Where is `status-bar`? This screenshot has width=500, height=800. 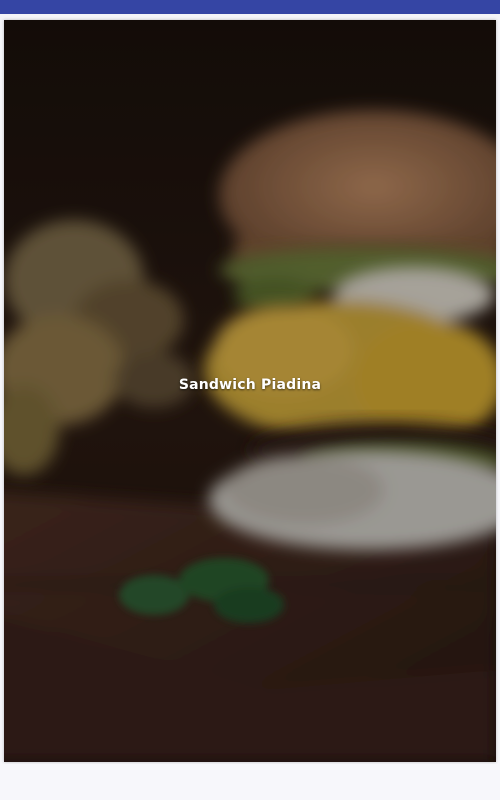
status-bar is located at coordinates (250, 7).